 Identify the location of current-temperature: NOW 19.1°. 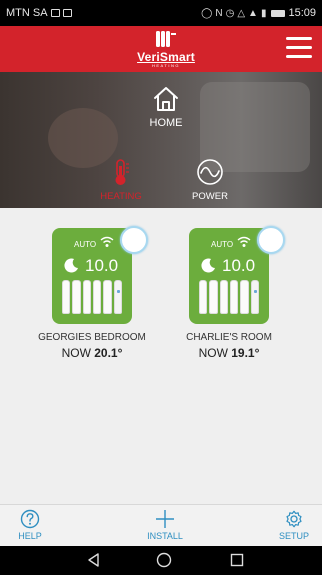
(229, 353).